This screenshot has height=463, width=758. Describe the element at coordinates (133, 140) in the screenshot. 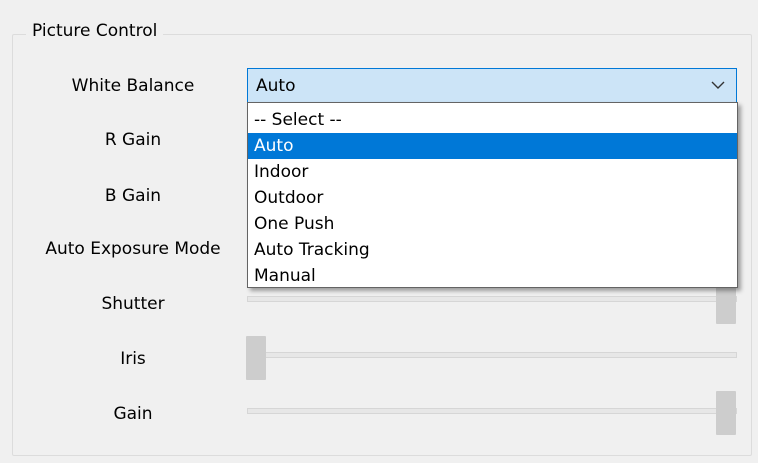

I see `r-gain-label: R Gain` at that location.